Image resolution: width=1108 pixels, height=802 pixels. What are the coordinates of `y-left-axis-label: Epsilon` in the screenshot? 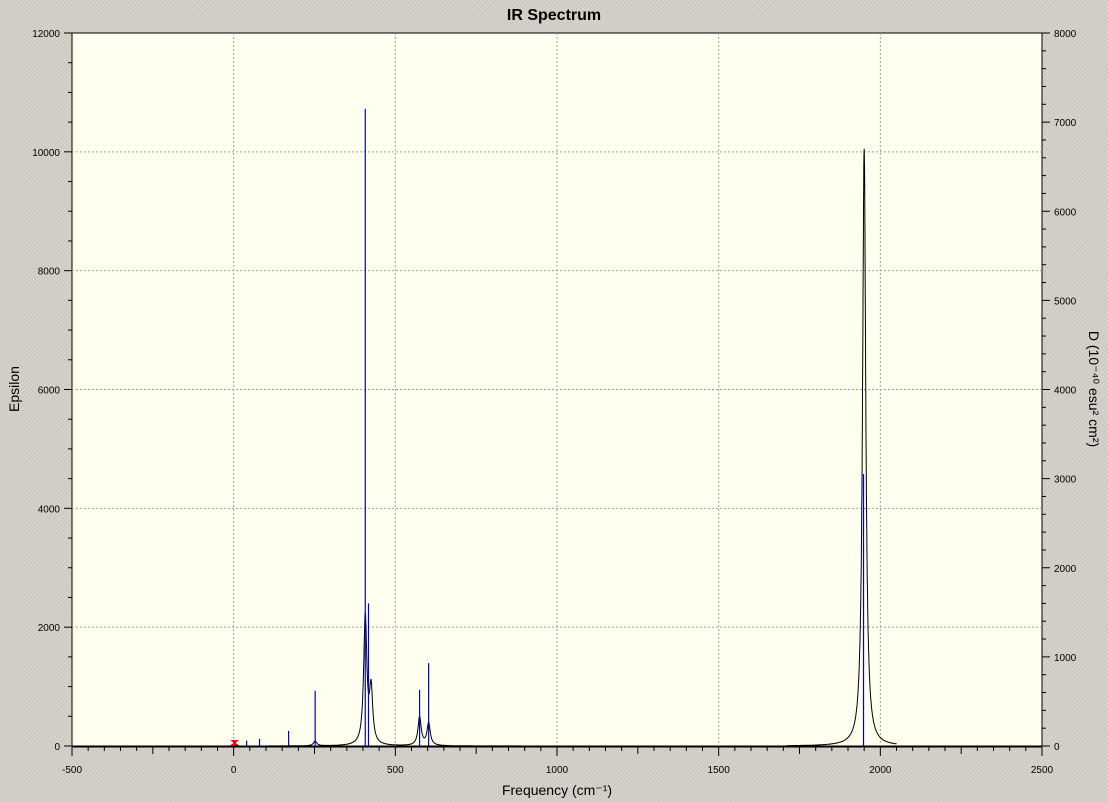 It's located at (14, 389).